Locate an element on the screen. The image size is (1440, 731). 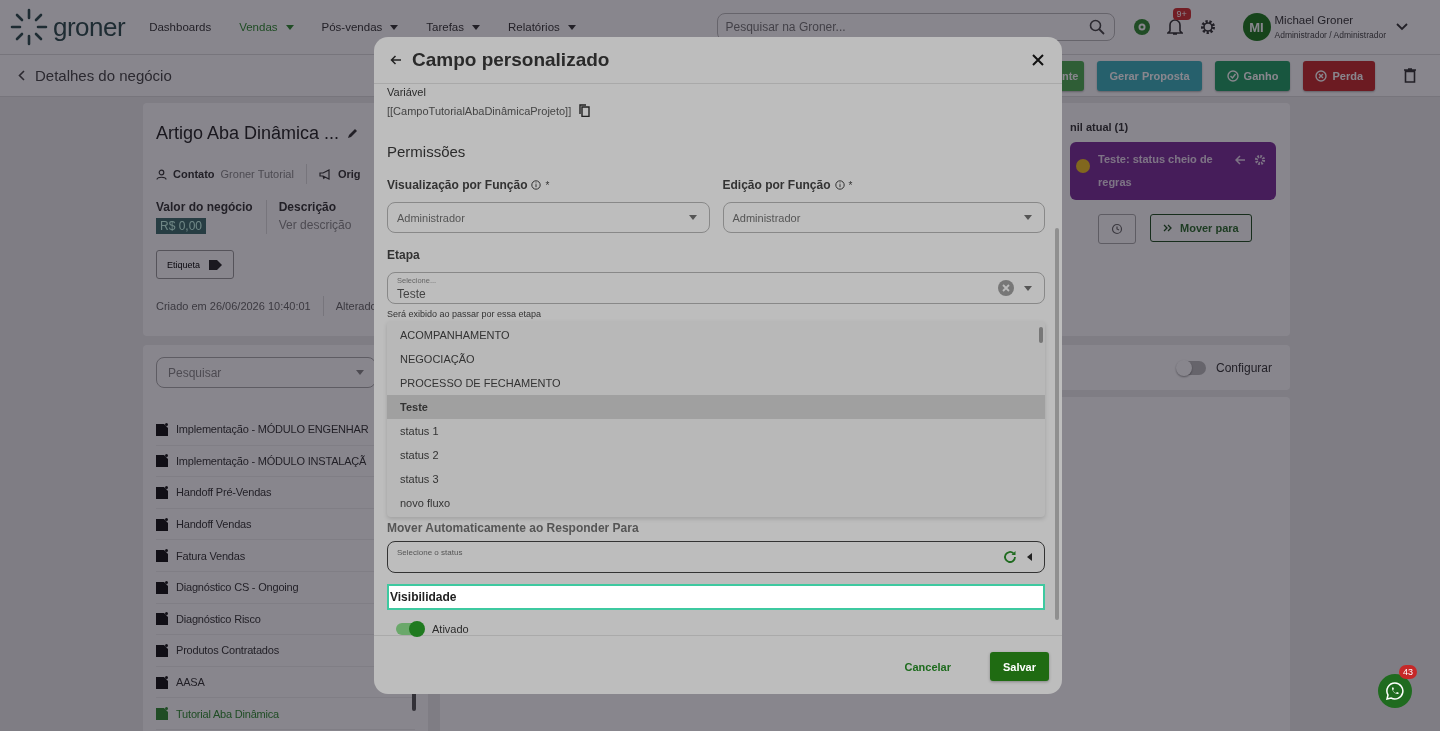
action-button: Perda is located at coordinates (1339, 75).